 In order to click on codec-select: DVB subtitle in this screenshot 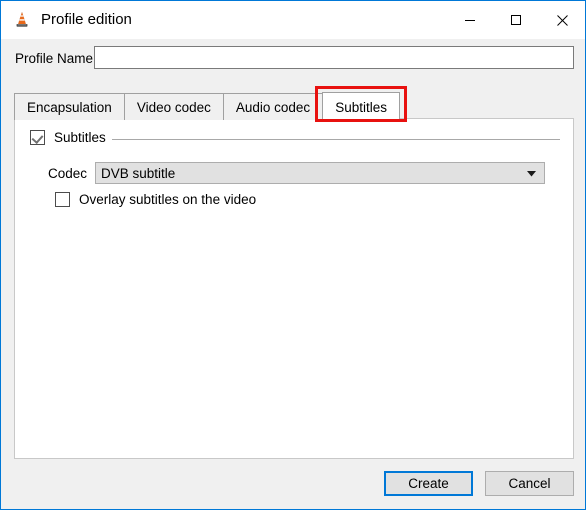, I will do `click(320, 173)`.